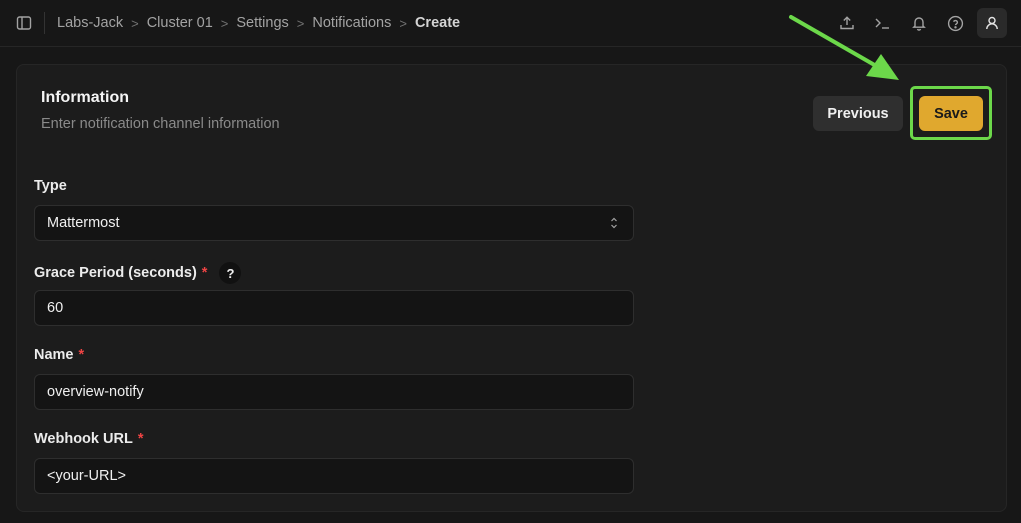  I want to click on card-title: Information, so click(85, 97).